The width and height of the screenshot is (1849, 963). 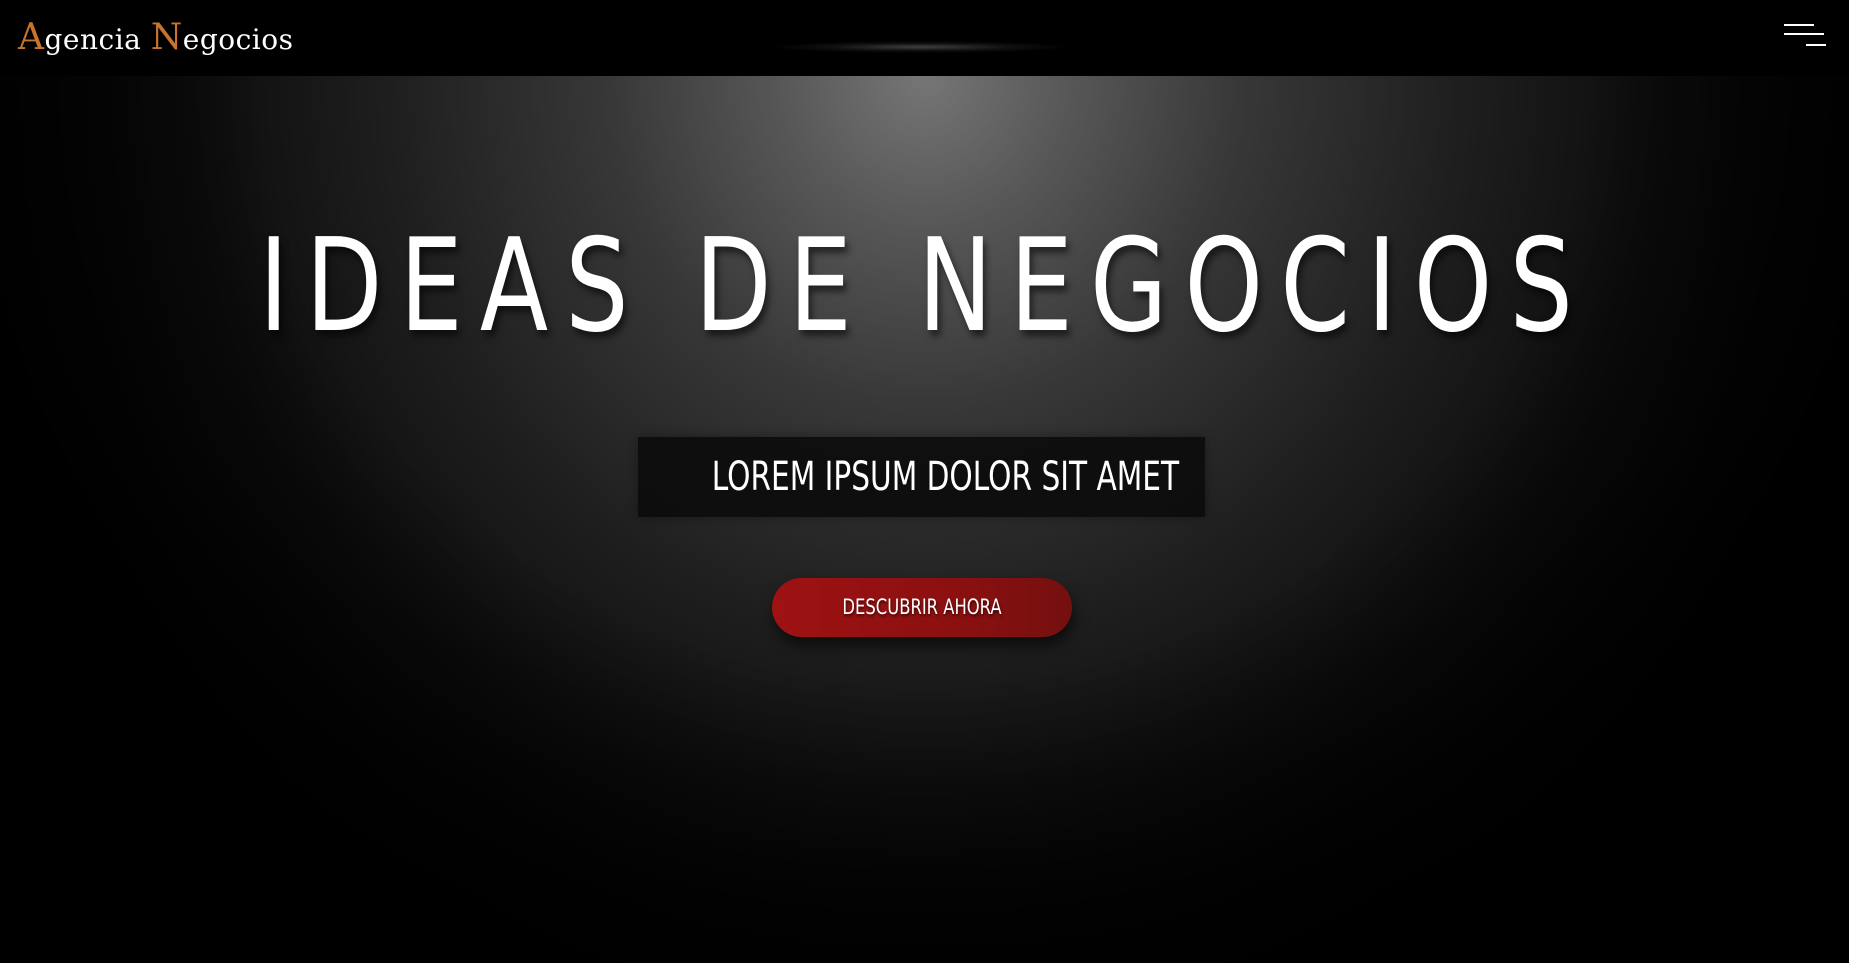 I want to click on brand-logo: Agencia Negocios, so click(x=155, y=39).